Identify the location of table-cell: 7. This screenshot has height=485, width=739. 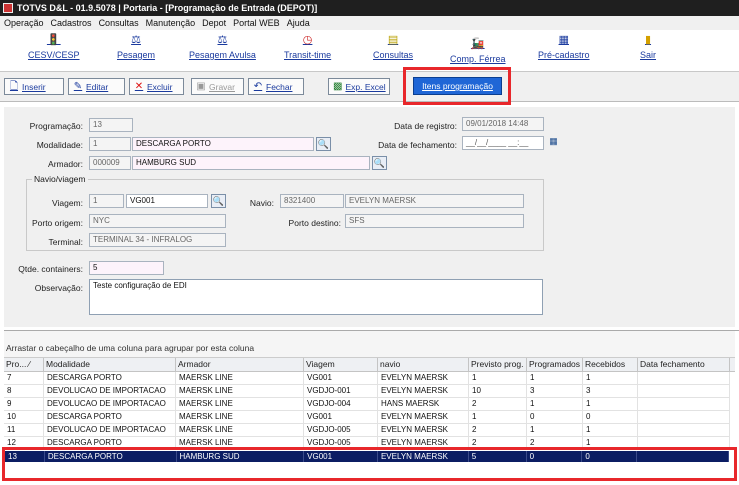
(24, 378).